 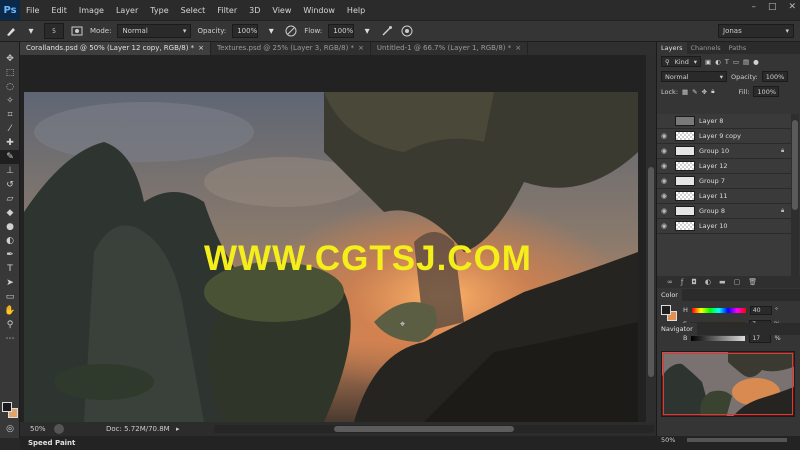 I want to click on navigator-view-box, so click(x=728, y=384).